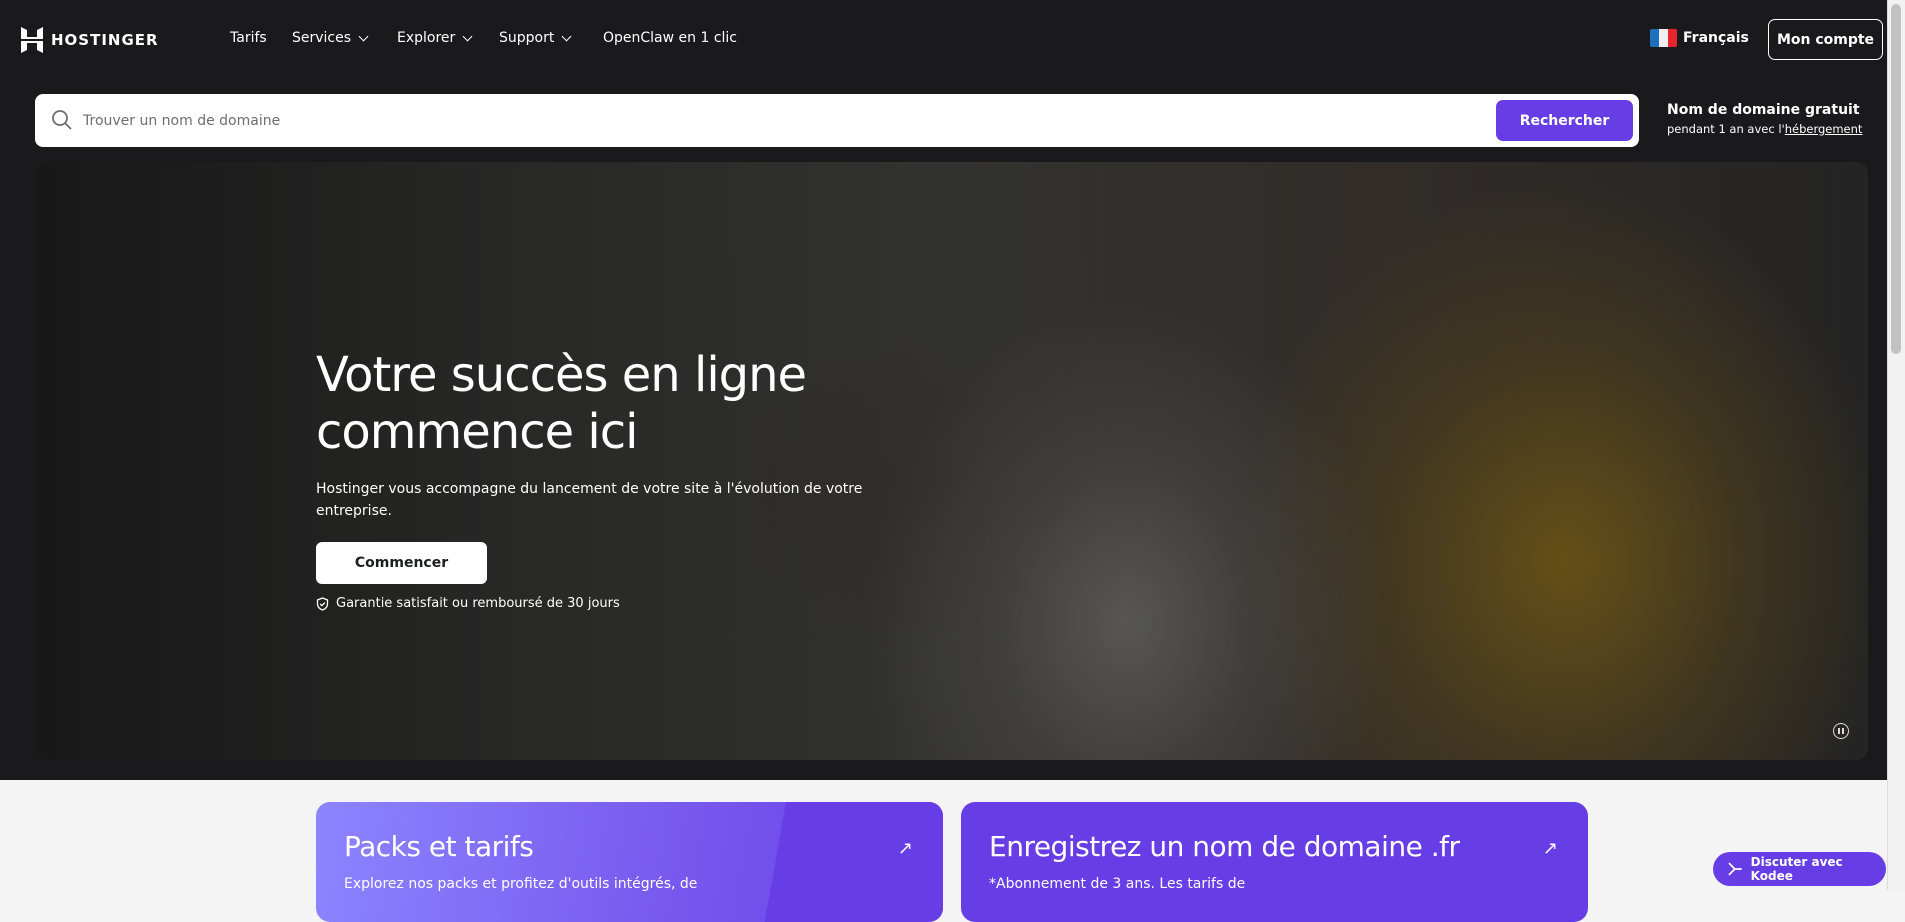 This screenshot has height=922, width=1905. Describe the element at coordinates (426, 38) in the screenshot. I see `nav-label: Explorer` at that location.